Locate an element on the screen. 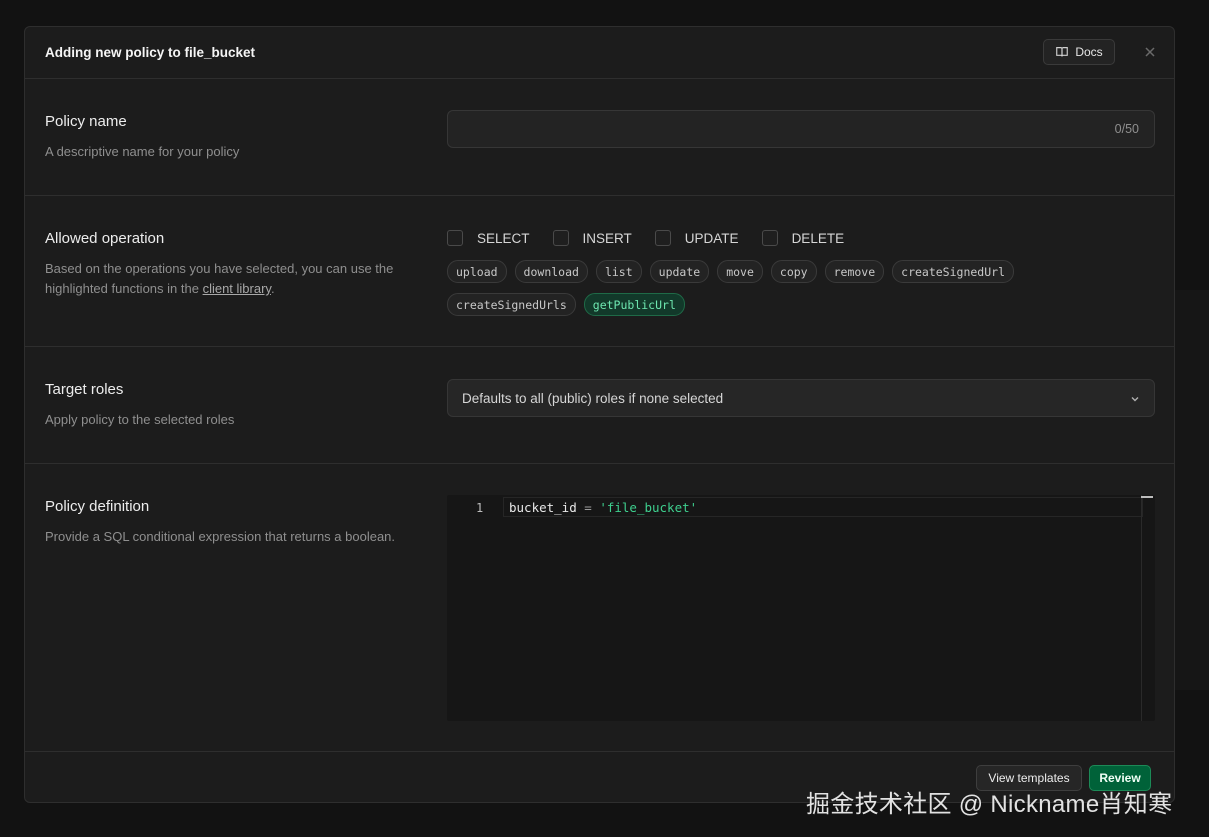  function-pill-getpublicurl: getPublicUrl is located at coordinates (634, 304).